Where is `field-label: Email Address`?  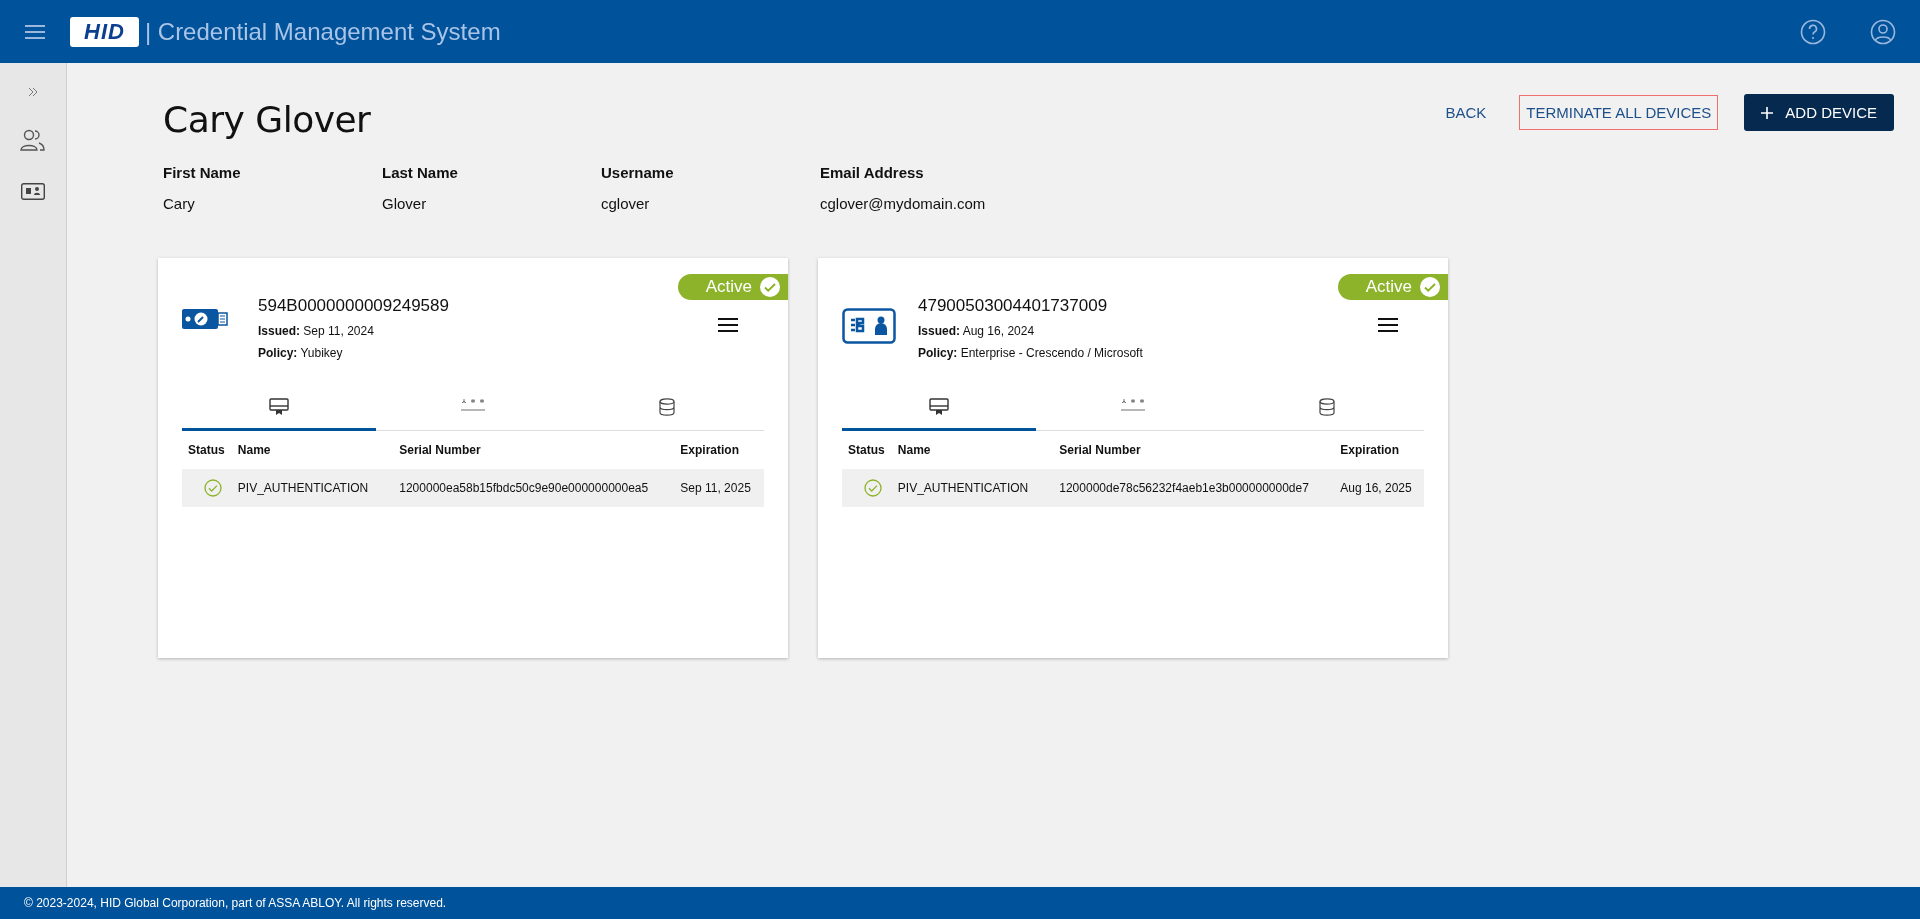
field-label: Email Address is located at coordinates (872, 172).